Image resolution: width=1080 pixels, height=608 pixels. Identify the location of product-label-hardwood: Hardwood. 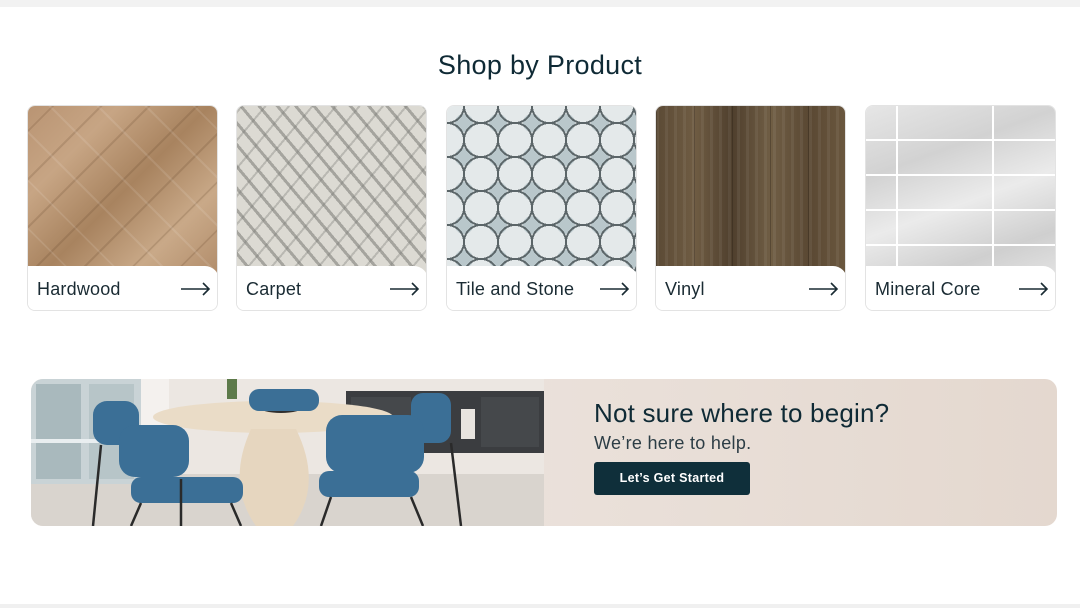
(79, 288).